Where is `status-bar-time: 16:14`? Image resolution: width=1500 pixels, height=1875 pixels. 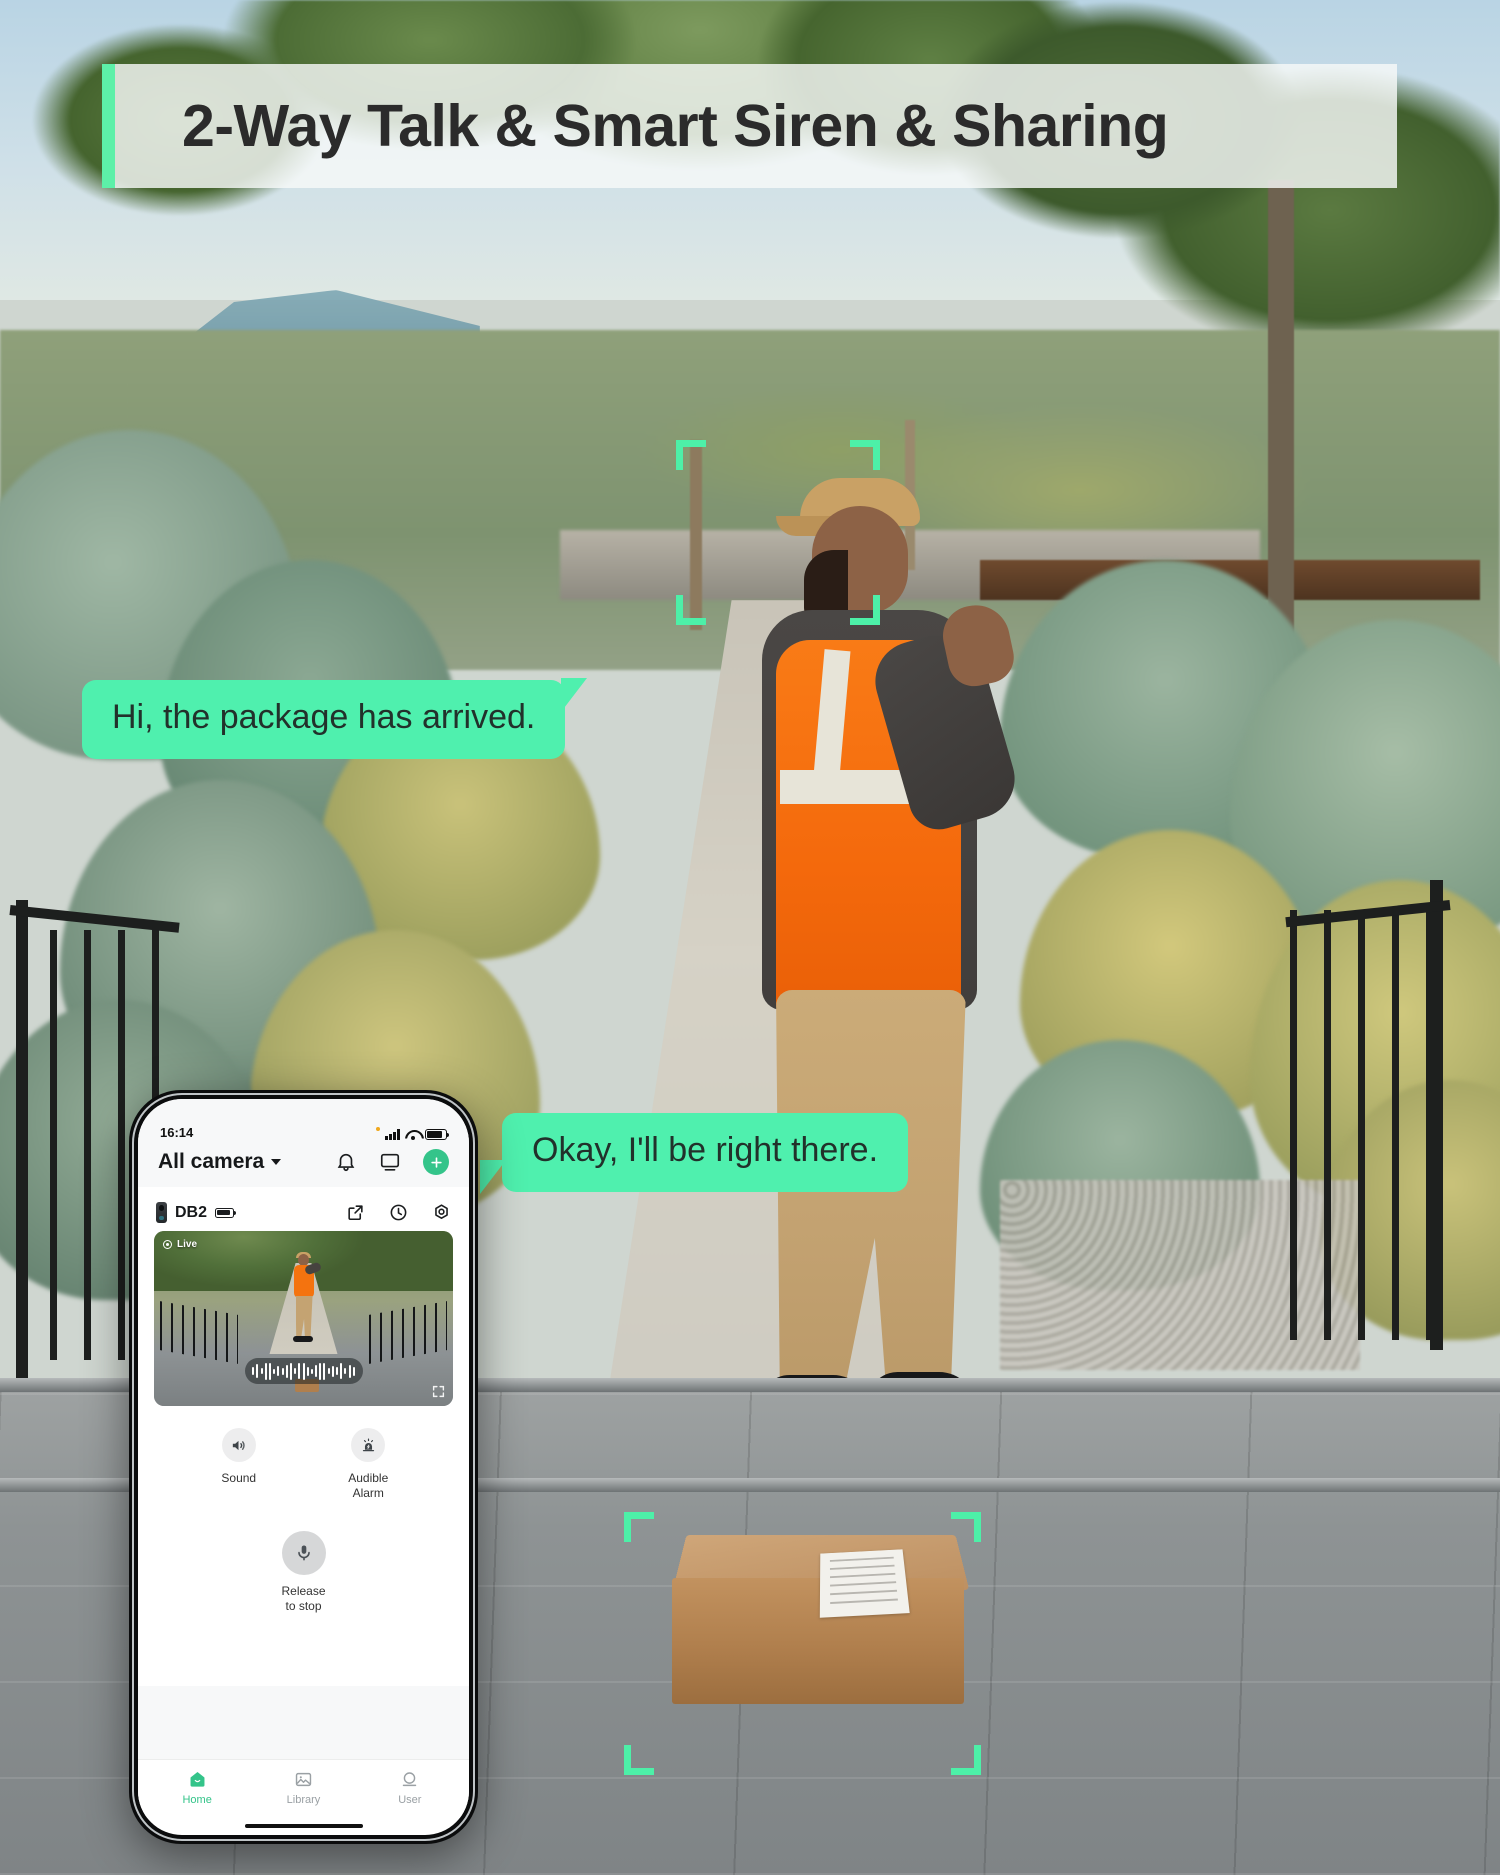 status-bar-time: 16:14 is located at coordinates (177, 1132).